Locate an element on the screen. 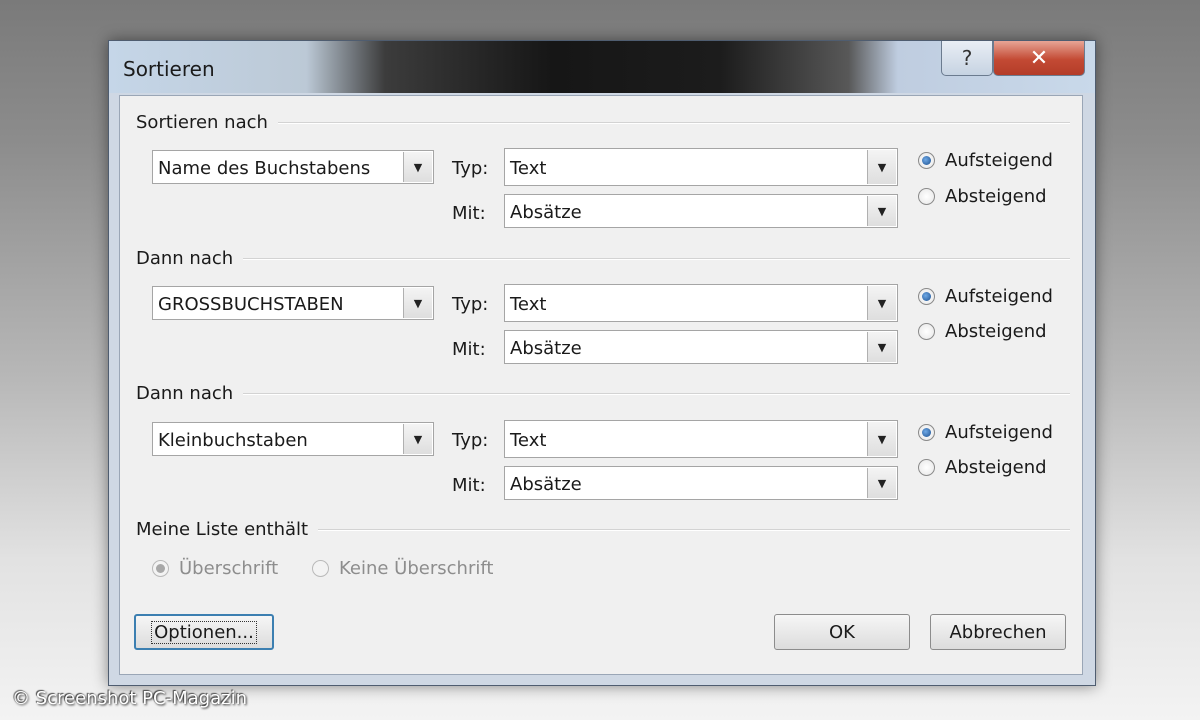 The width and height of the screenshot is (1200, 720). then-by-2-ascending-radio: Aufsteigend is located at coordinates (985, 432).